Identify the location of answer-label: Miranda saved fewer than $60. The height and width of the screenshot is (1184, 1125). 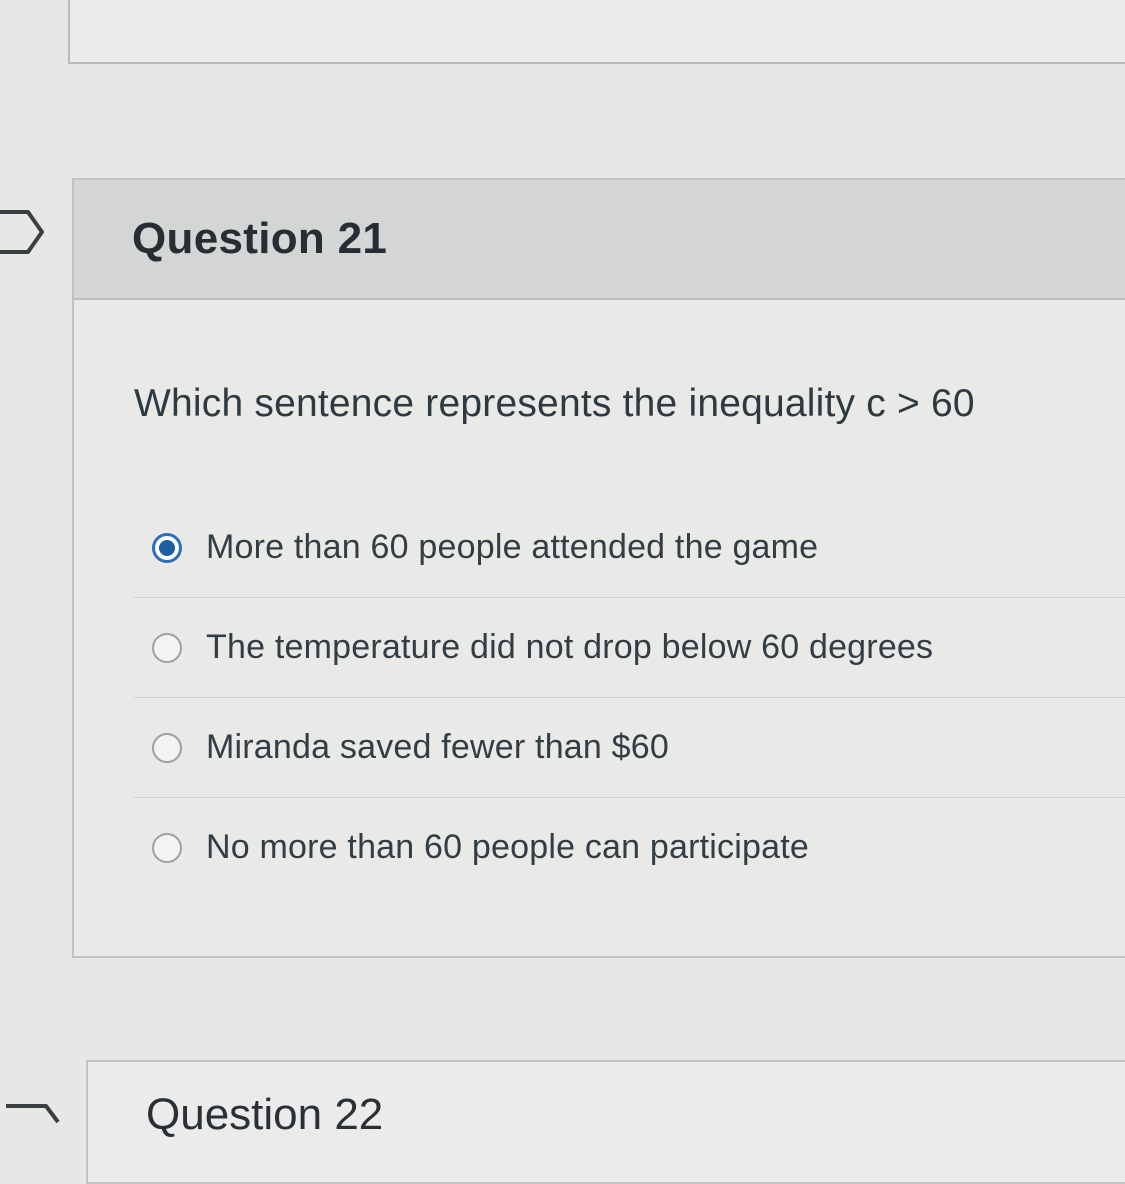
(437, 747).